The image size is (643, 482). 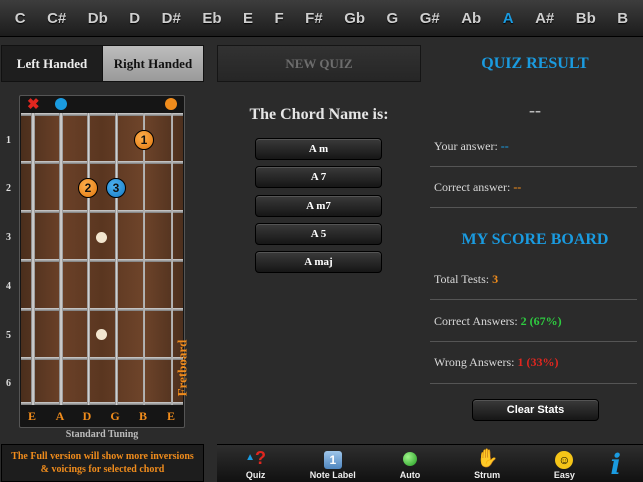 What do you see at coordinates (8, 335) in the screenshot?
I see `fret-number: 5` at bounding box center [8, 335].